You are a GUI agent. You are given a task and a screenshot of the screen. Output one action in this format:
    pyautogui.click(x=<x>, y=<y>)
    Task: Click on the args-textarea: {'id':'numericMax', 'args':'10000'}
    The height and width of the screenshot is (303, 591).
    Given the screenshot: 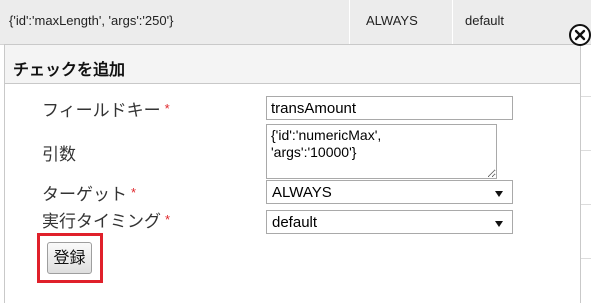 What is the action you would take?
    pyautogui.click(x=381, y=151)
    